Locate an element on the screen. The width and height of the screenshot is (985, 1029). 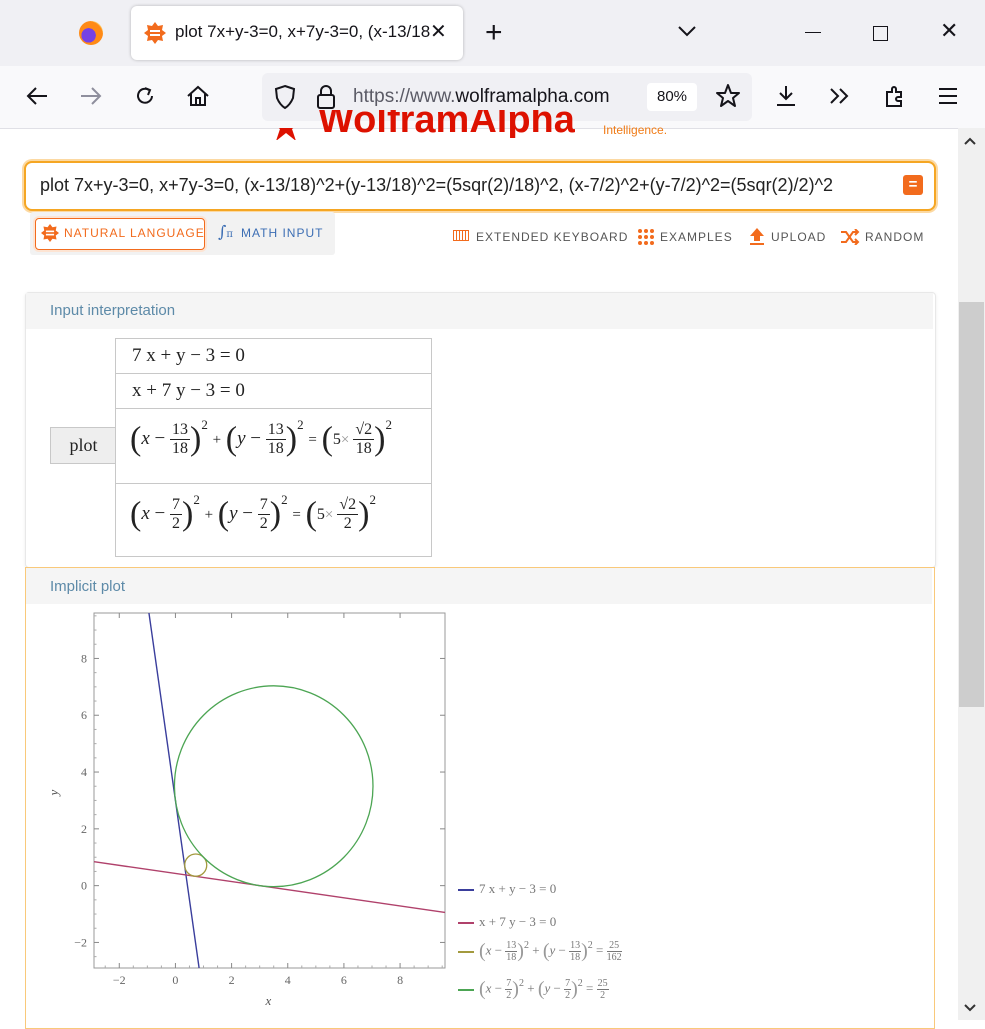
legend-label-1: 7 x + y − 3 = 0 is located at coordinates (518, 888).